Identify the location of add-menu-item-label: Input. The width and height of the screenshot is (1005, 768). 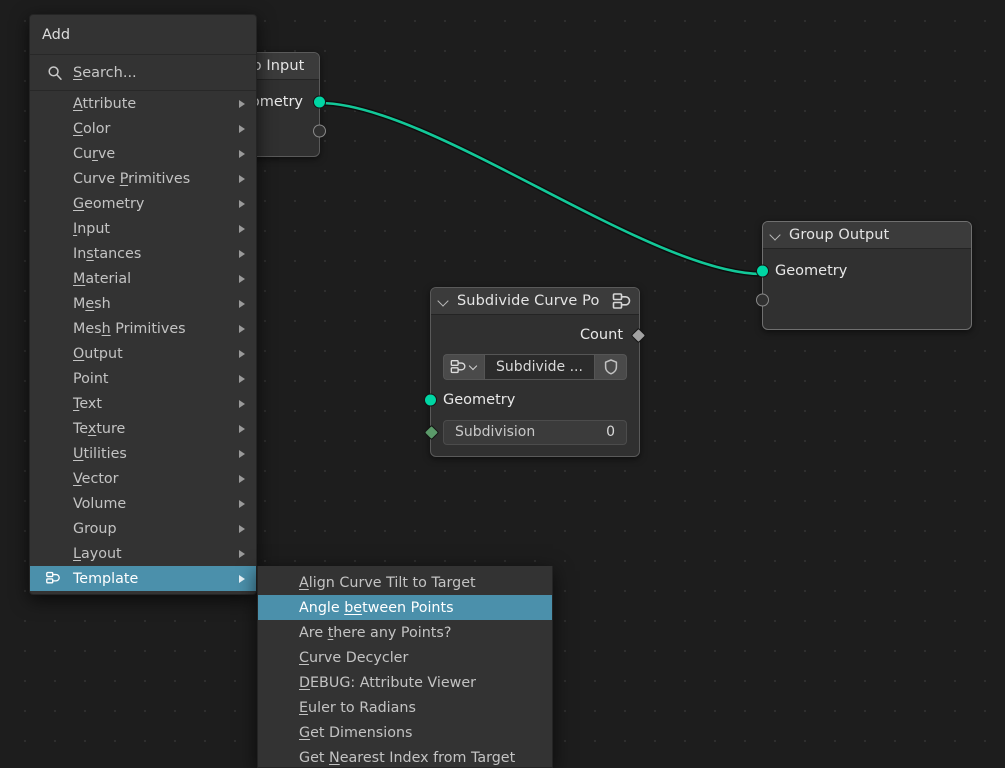
(92, 228).